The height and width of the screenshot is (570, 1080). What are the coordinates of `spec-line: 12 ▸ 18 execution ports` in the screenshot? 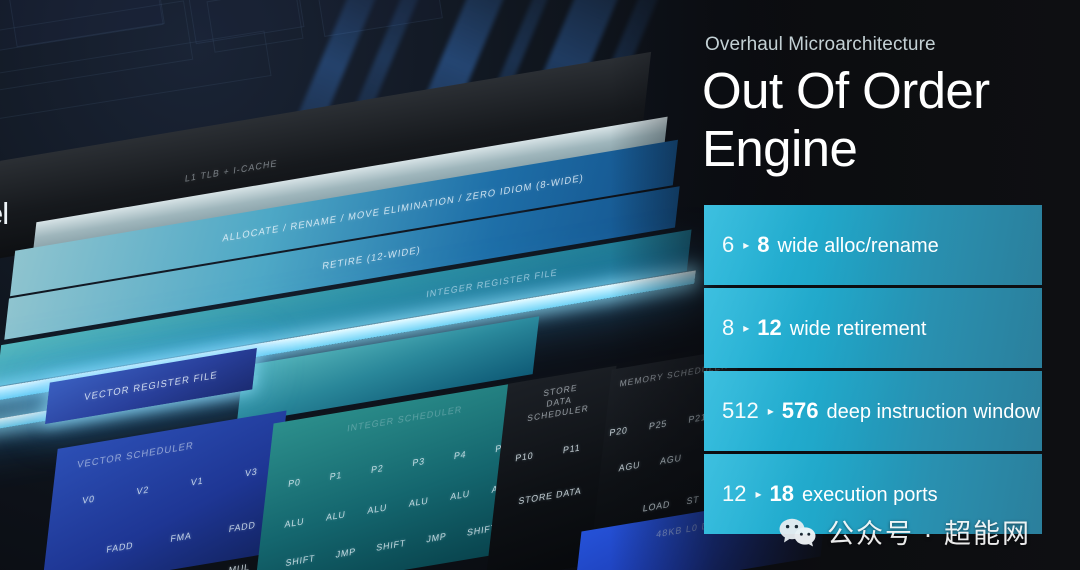 It's located at (830, 494).